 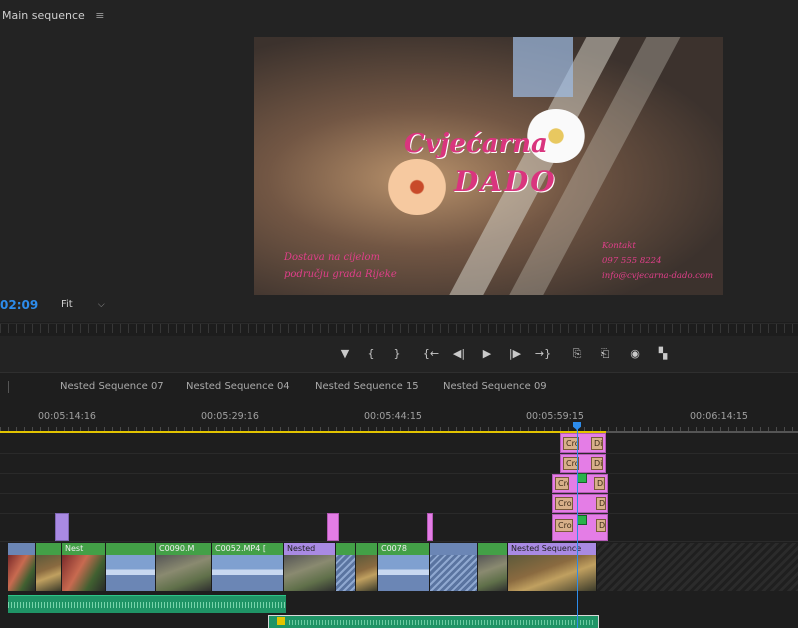 I want to click on nested-clip-v2, so click(x=62, y=527).